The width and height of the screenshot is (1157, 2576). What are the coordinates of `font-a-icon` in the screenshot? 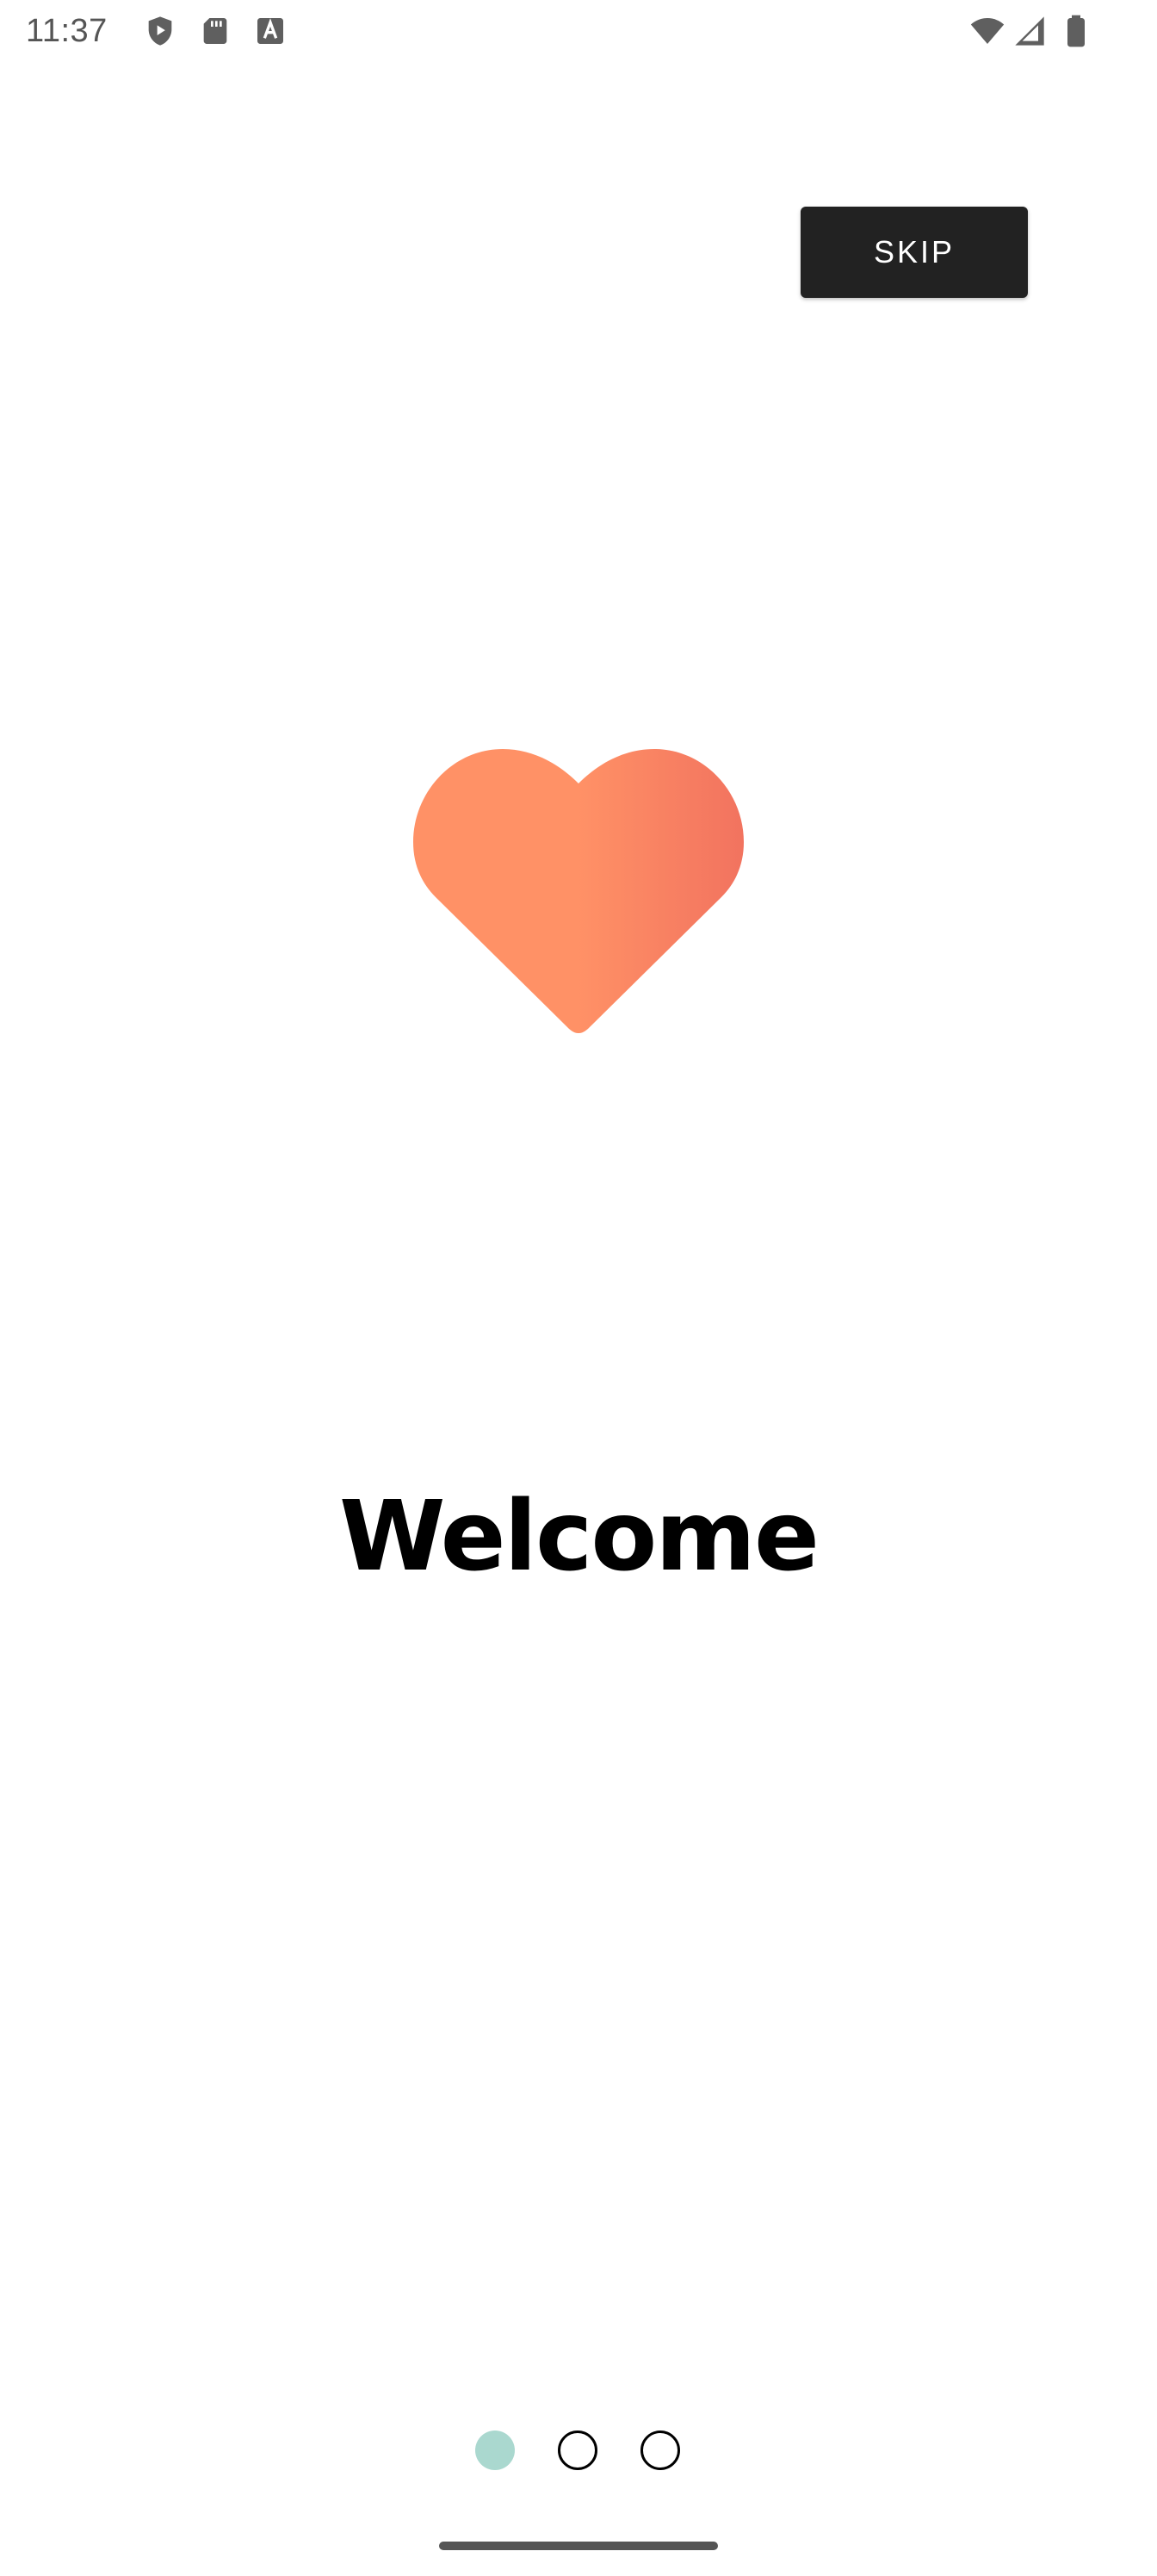 It's located at (271, 31).